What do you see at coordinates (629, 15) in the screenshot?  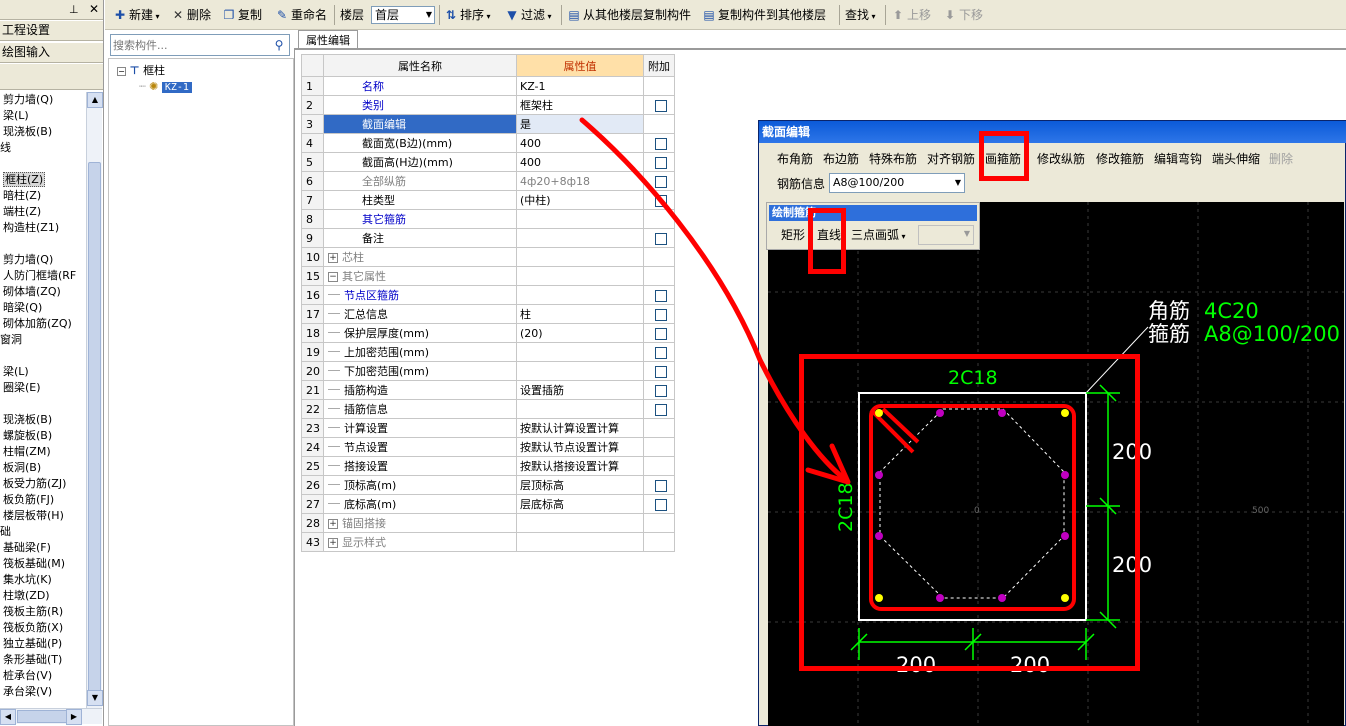 I see `copy-from-floor-button: ▤ 从其他楼层复制构件` at bounding box center [629, 15].